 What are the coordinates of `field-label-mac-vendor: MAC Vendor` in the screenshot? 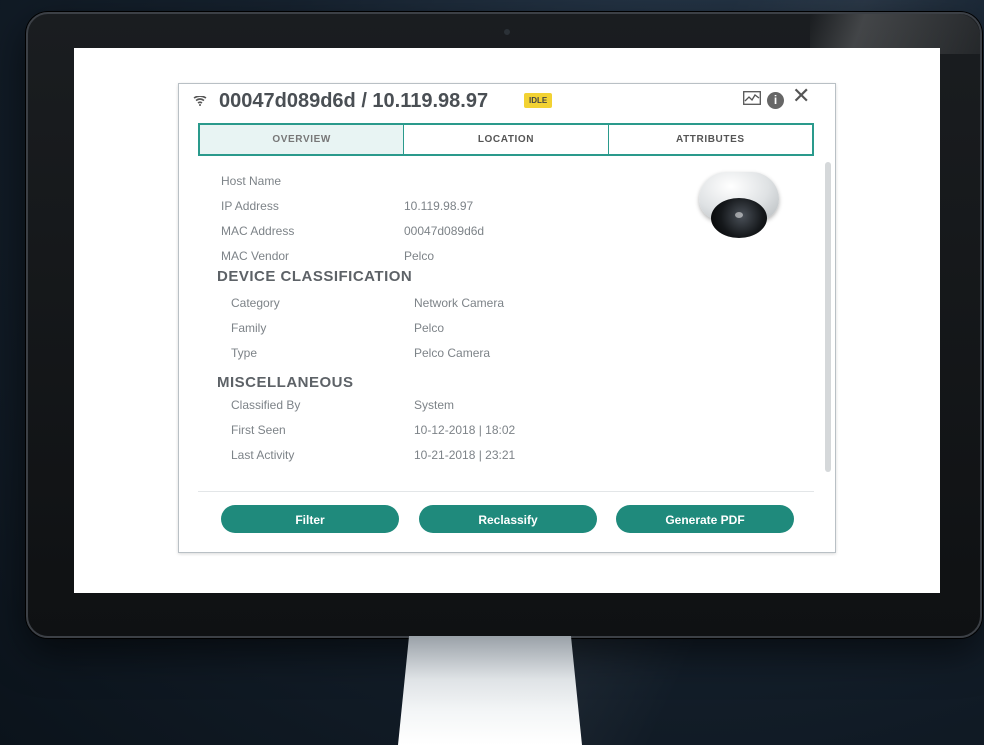 It's located at (255, 256).